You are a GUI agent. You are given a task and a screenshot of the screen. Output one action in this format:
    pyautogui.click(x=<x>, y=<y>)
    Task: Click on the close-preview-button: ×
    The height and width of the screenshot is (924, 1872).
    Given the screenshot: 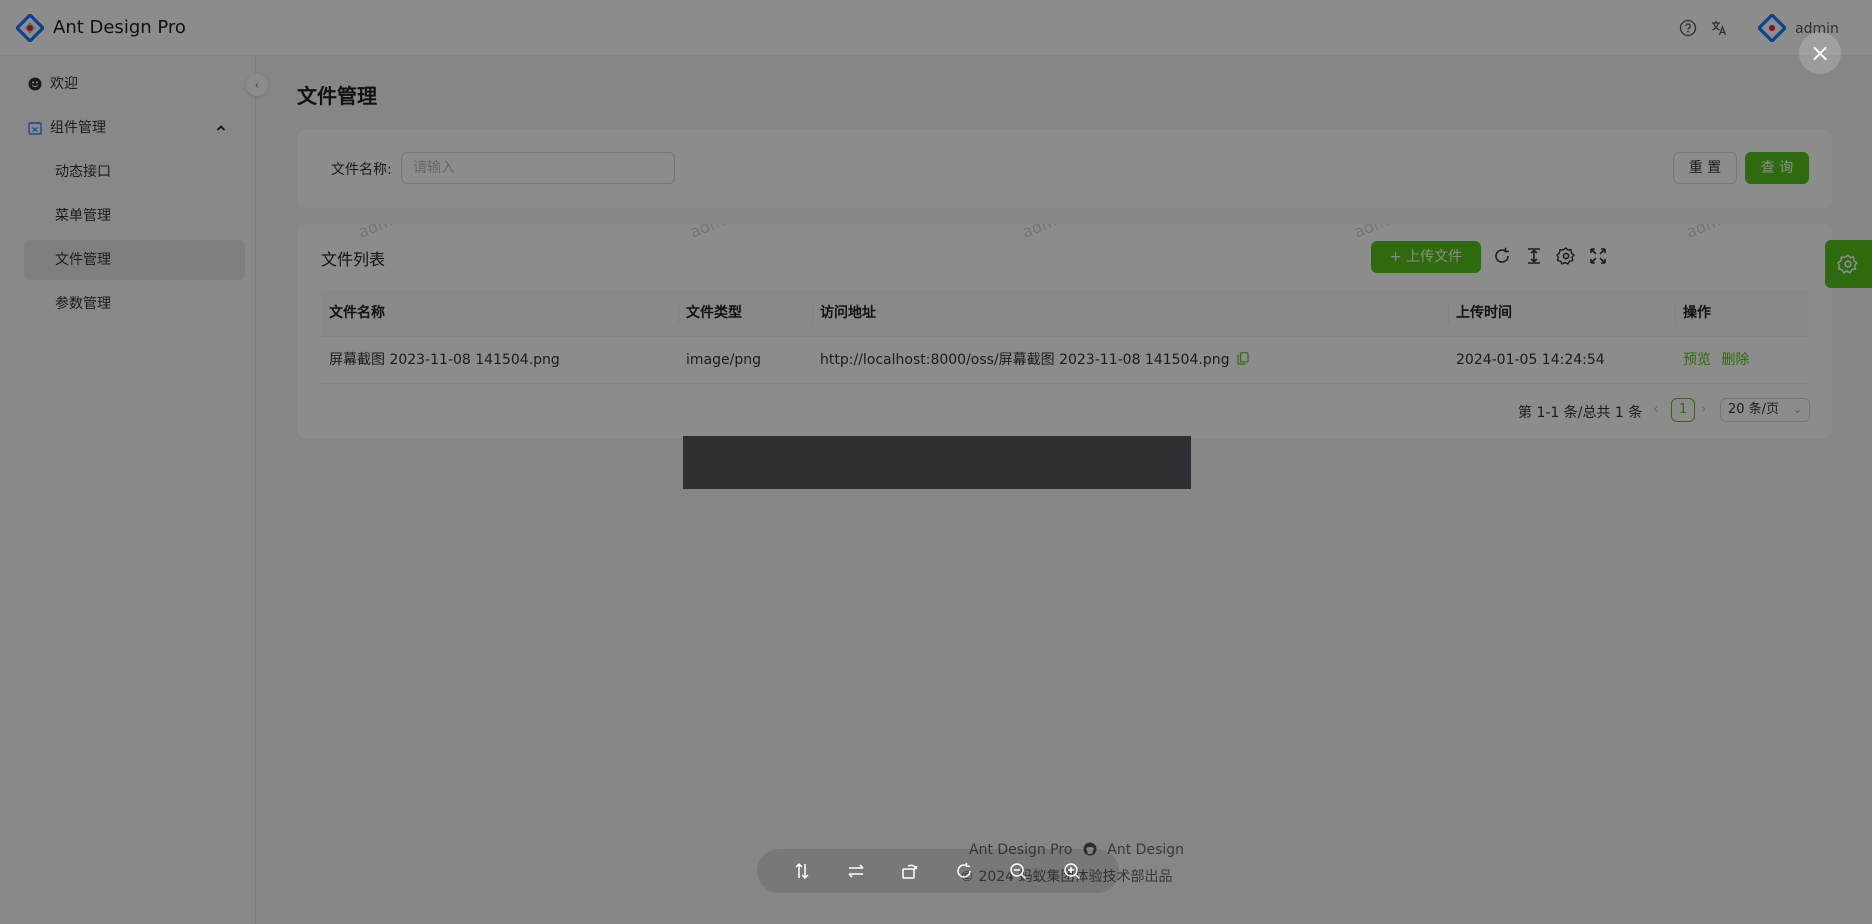 What is the action you would take?
    pyautogui.click(x=1820, y=53)
    